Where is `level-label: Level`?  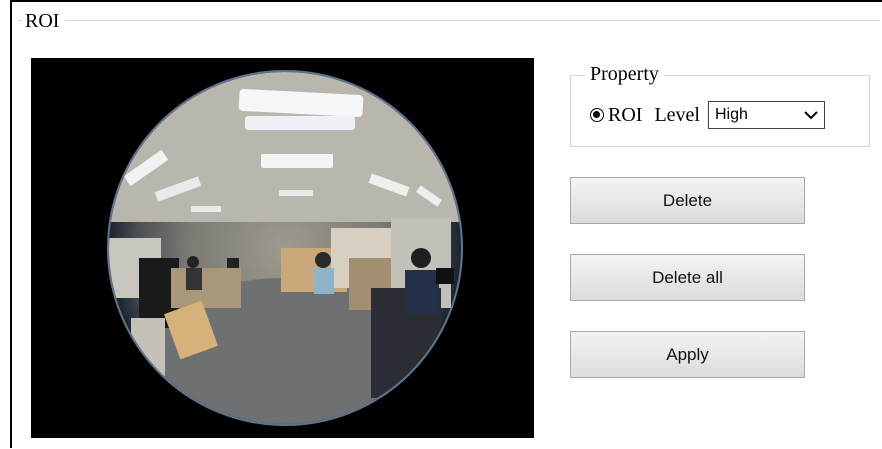 level-label: Level is located at coordinates (677, 114).